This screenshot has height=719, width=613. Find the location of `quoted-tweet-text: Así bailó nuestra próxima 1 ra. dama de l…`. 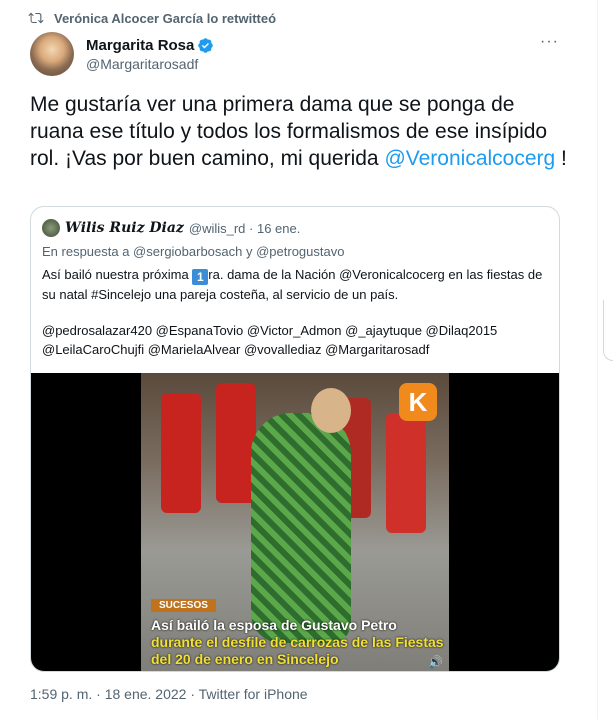

quoted-tweet-text: Así bailó nuestra próxima 1 ra. dama de l… is located at coordinates (294, 284).